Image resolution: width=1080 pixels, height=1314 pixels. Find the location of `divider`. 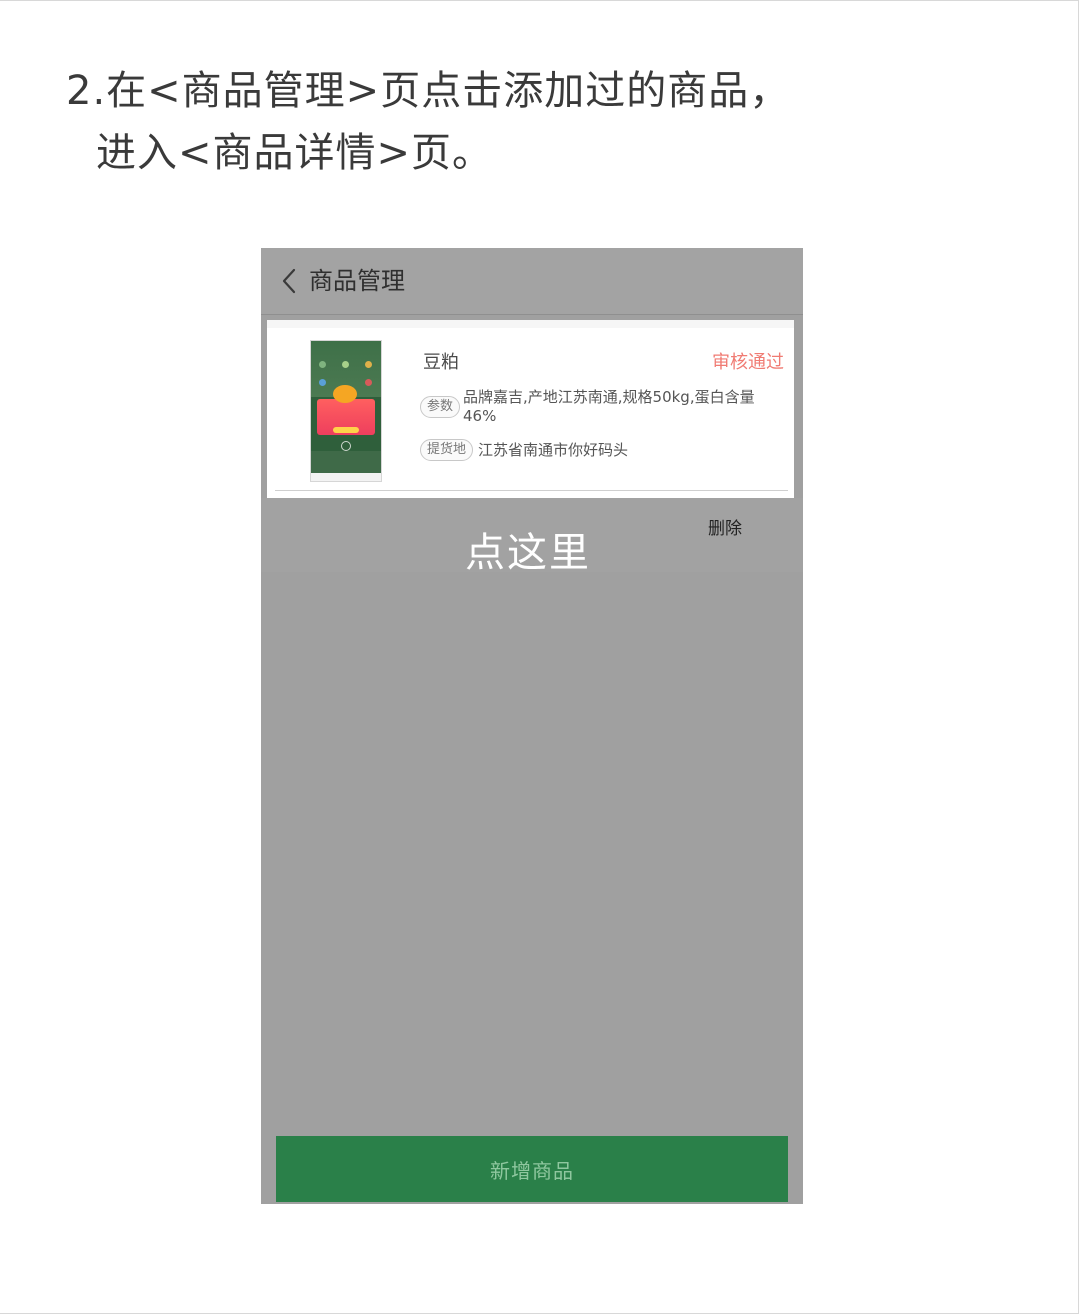

divider is located at coordinates (531, 490).